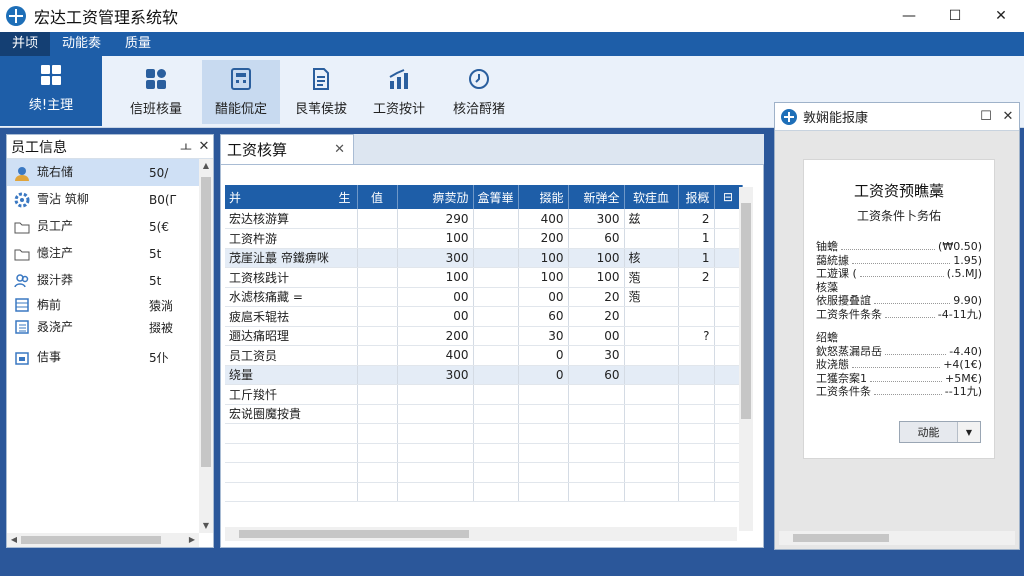 The width and height of the screenshot is (1024, 576). What do you see at coordinates (479, 92) in the screenshot?
I see `ribbon-button-verify: 核洽酹猪` at bounding box center [479, 92].